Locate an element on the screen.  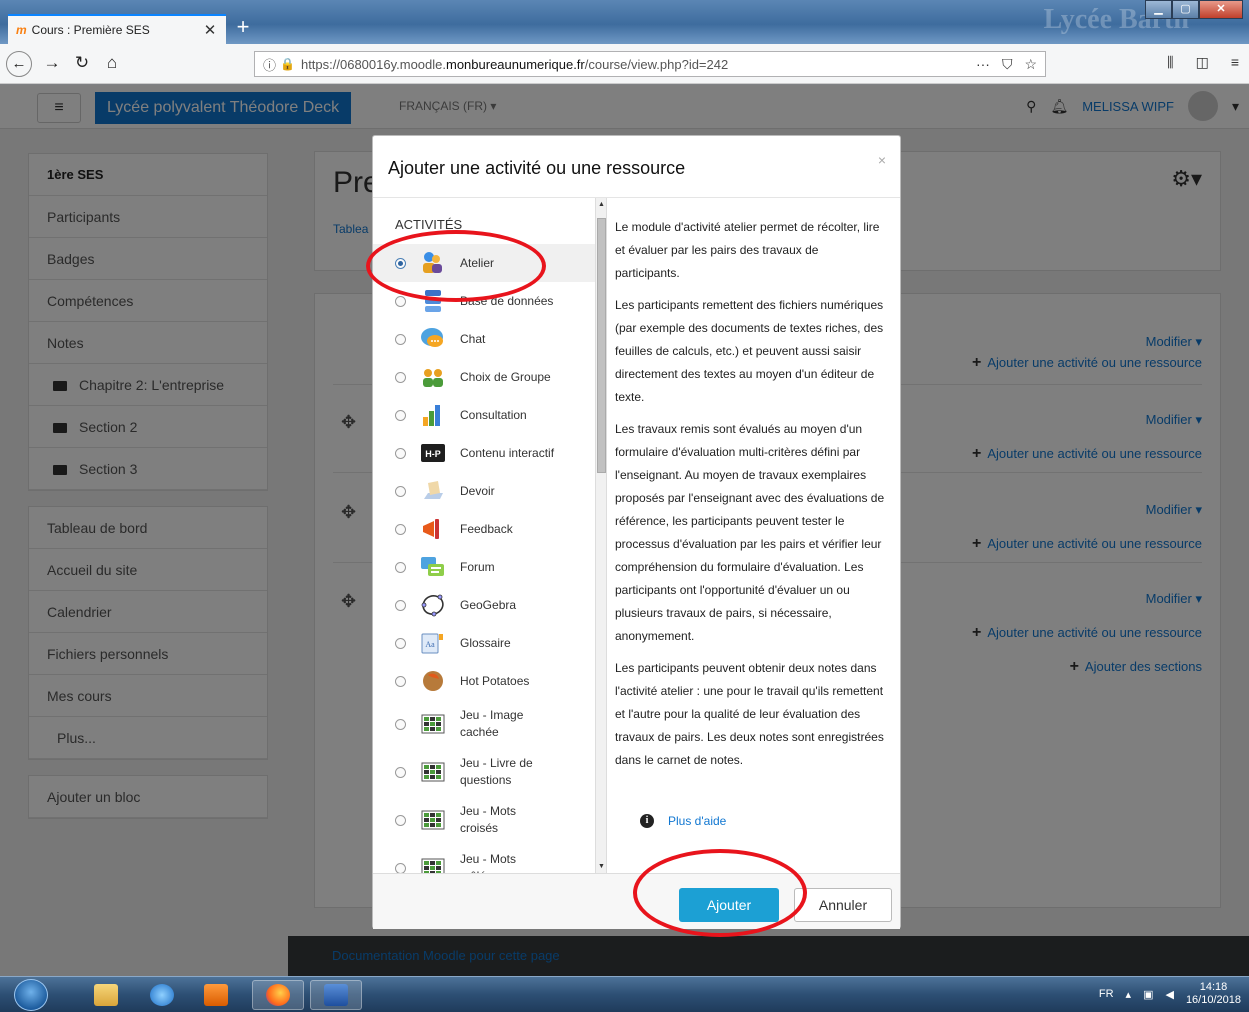
activity-option: Choix de Groupe is located at coordinates (484, 377).